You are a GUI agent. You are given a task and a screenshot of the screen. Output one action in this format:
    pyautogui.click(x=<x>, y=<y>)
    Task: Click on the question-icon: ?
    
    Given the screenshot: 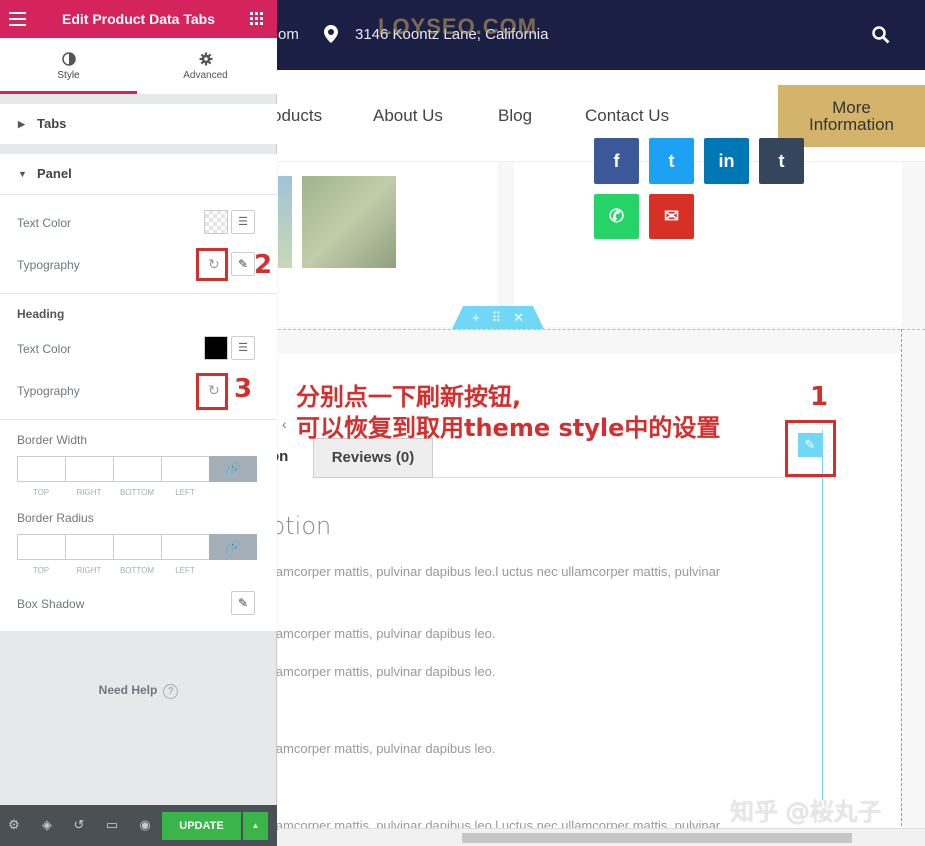 What is the action you would take?
    pyautogui.click(x=171, y=691)
    